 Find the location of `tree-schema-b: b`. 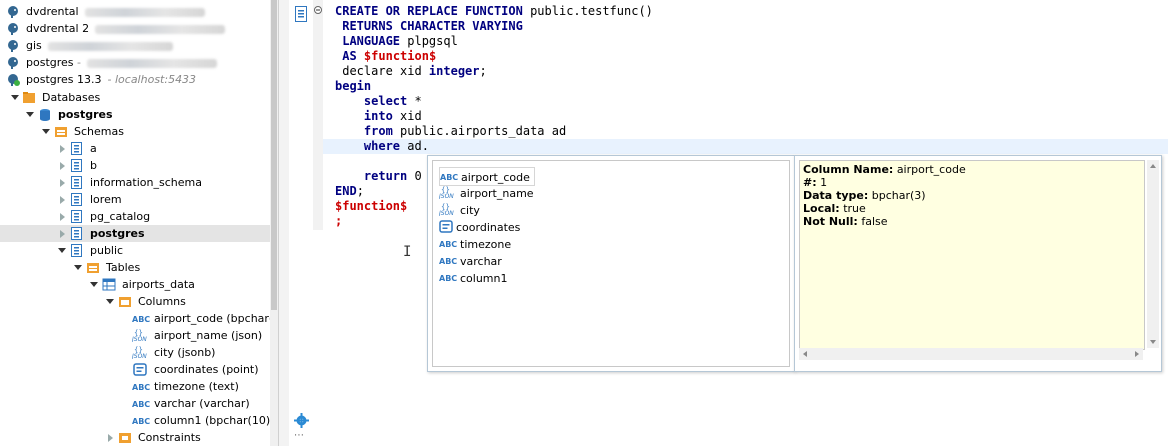

tree-schema-b: b is located at coordinates (135, 165).